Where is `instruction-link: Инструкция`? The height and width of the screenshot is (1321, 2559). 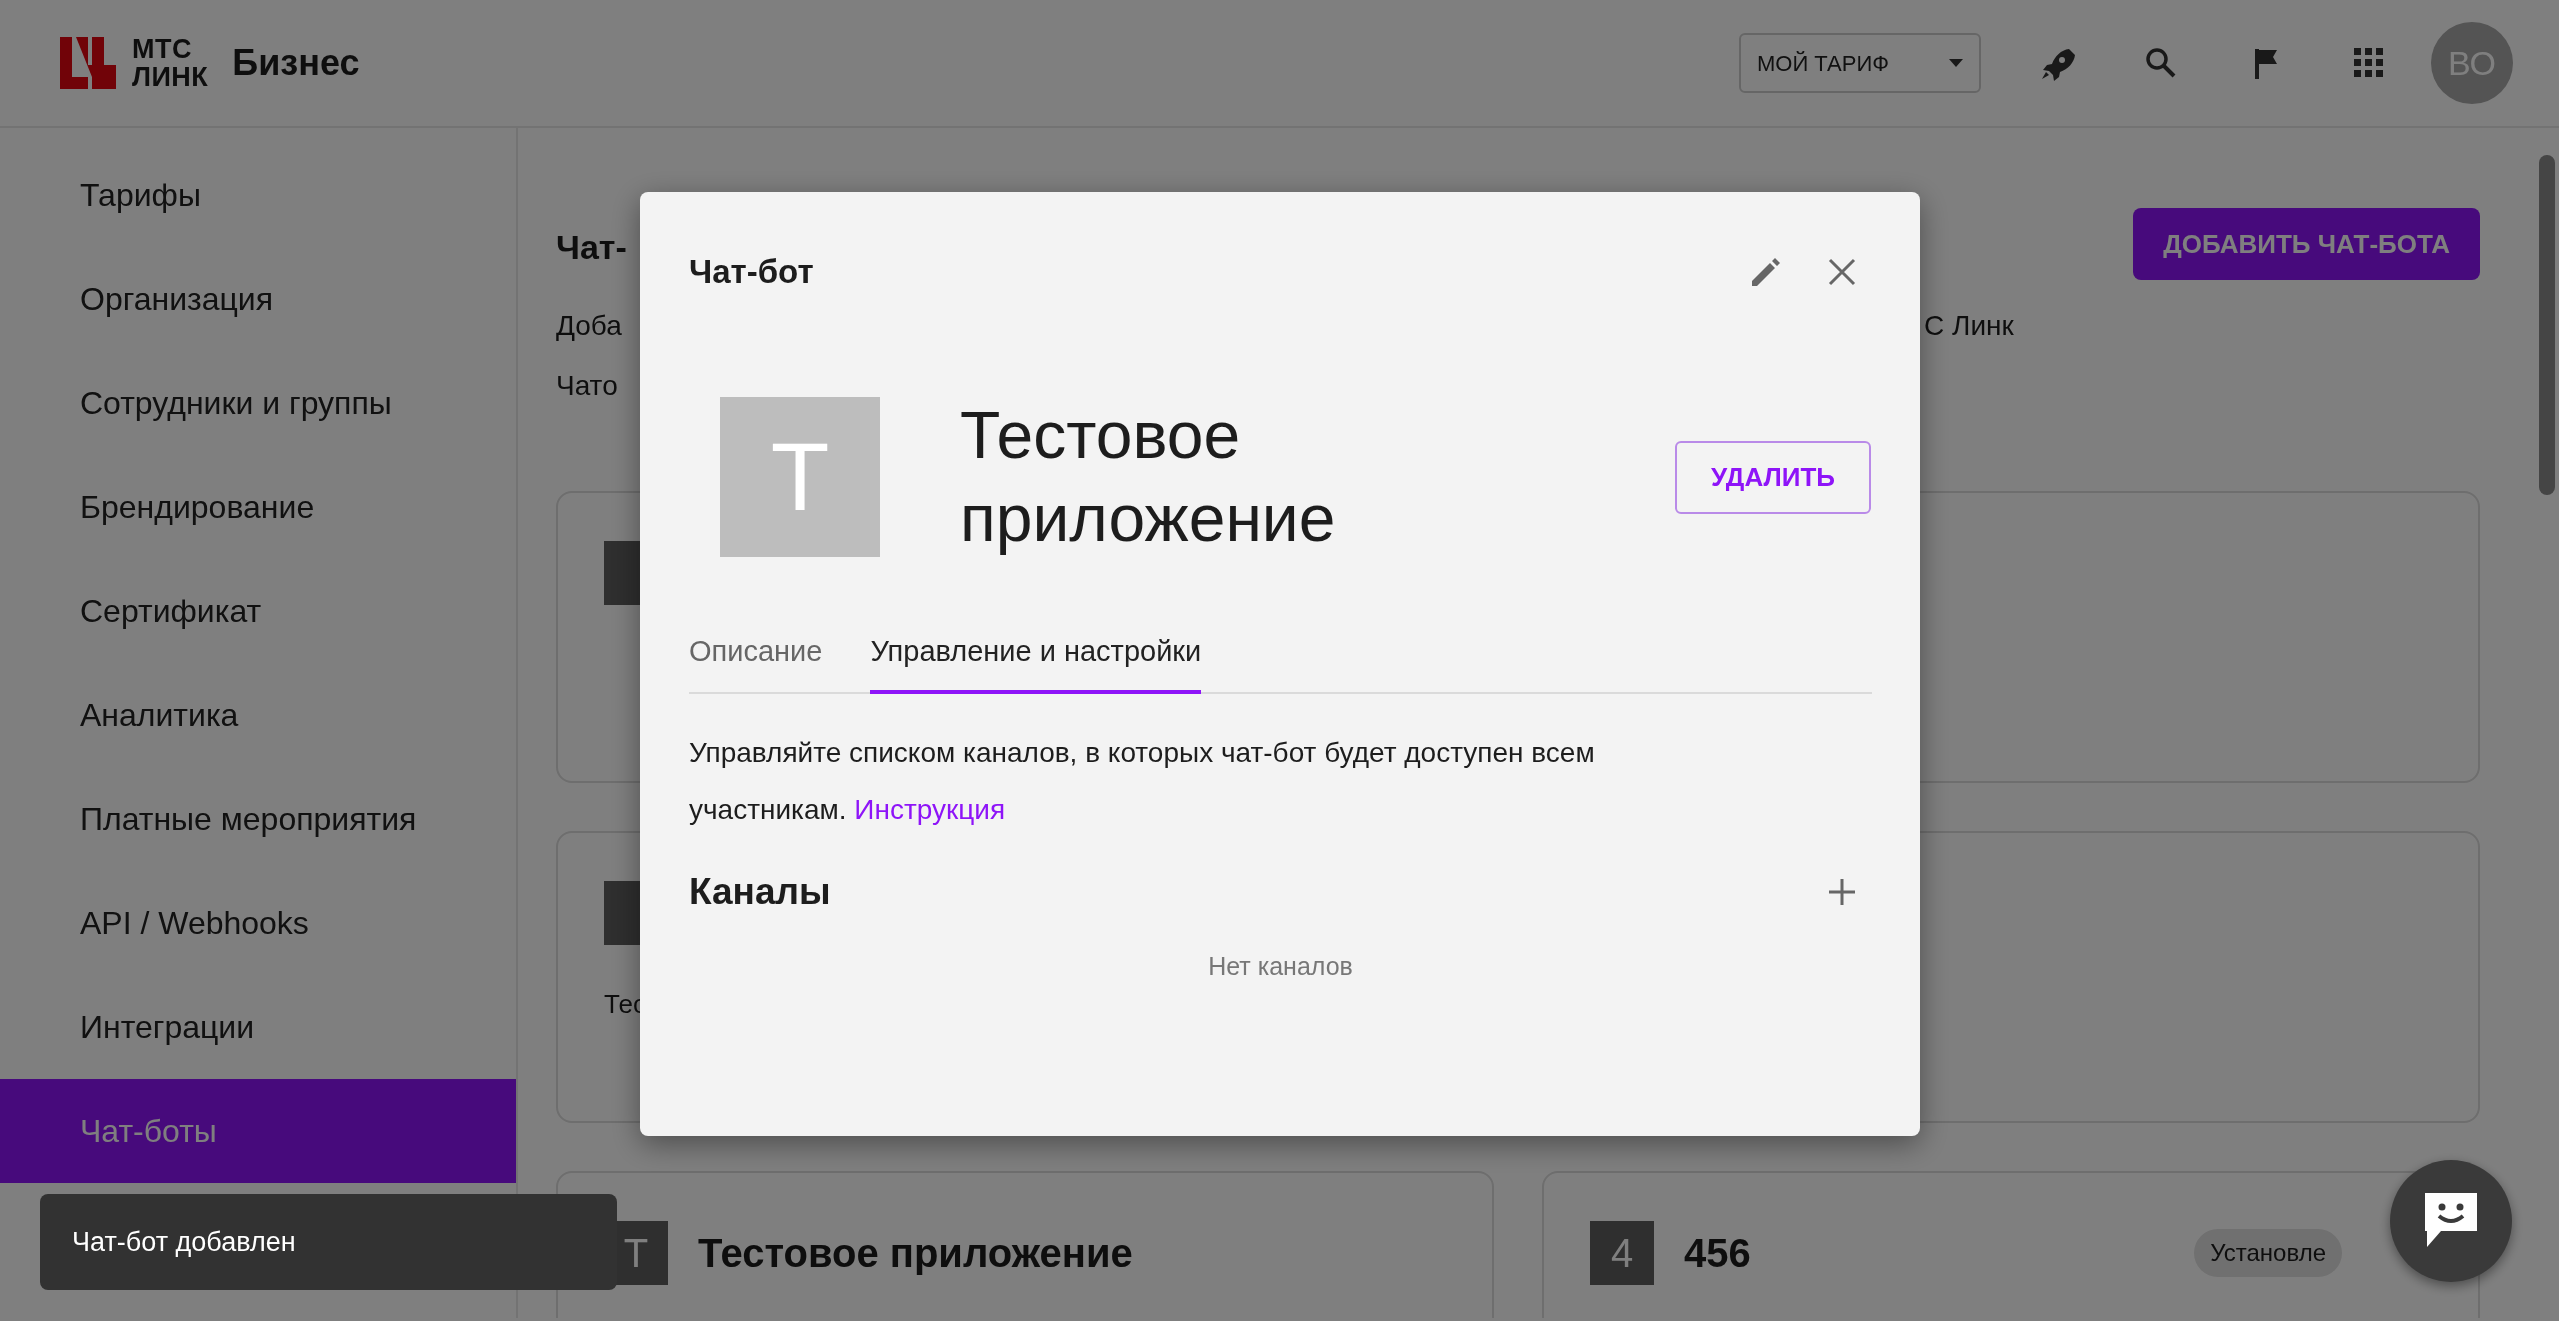 instruction-link: Инструкция is located at coordinates (930, 809).